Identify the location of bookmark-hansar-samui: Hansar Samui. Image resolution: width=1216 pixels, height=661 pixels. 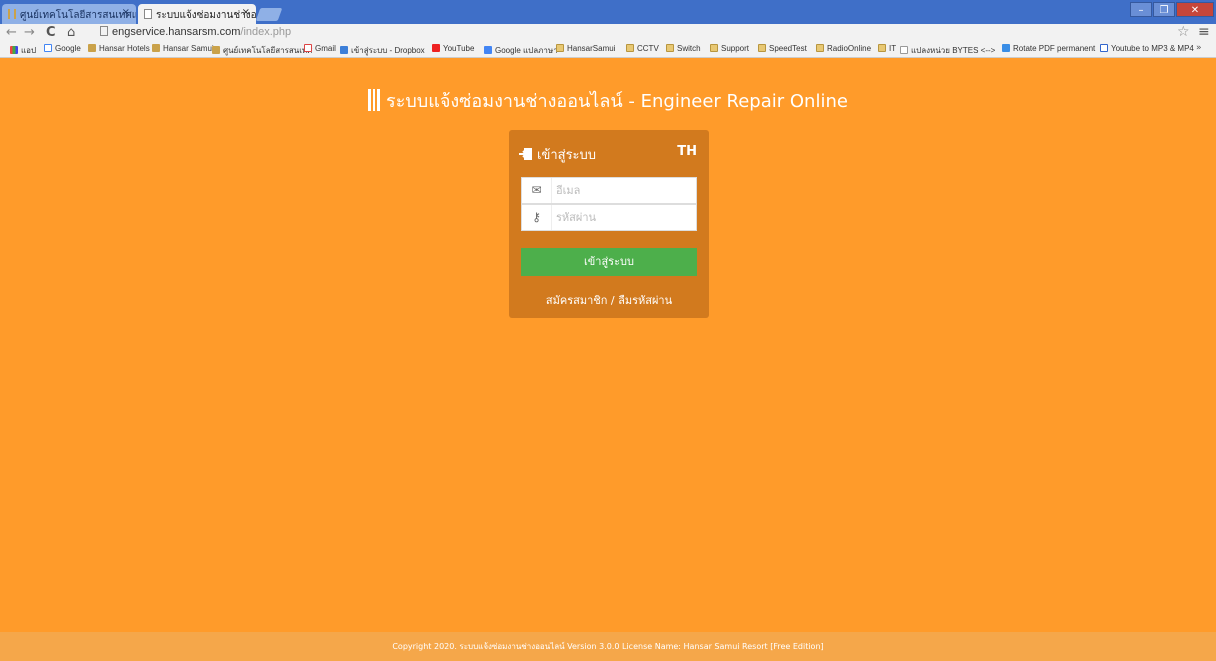
(183, 48).